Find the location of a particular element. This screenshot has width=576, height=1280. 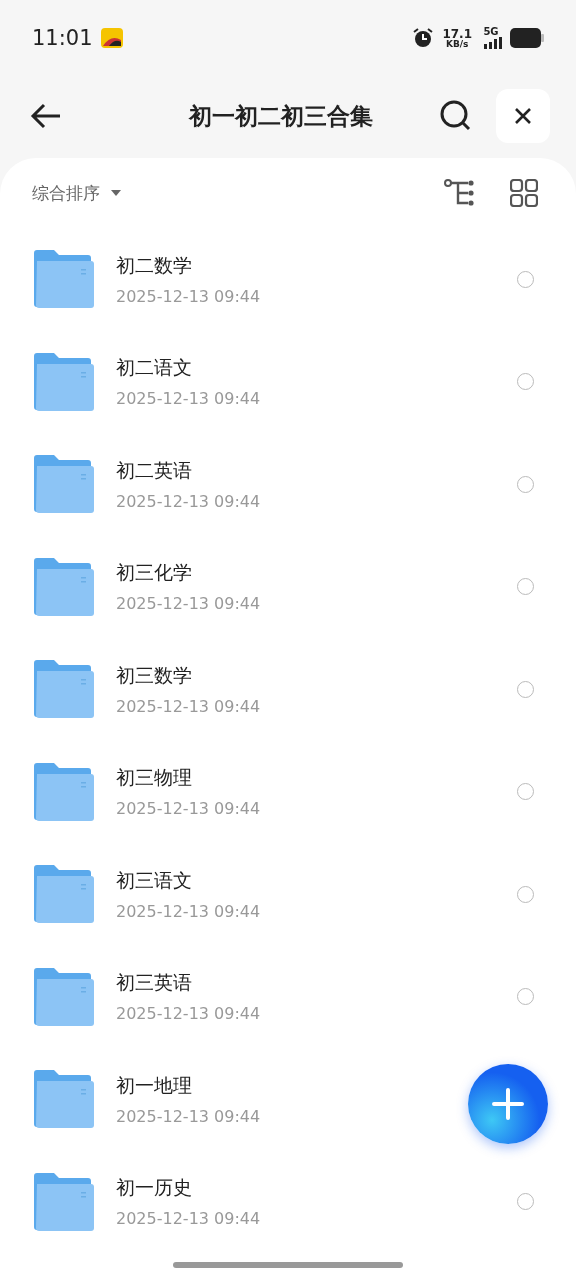

close-icon is located at coordinates (523, 116).